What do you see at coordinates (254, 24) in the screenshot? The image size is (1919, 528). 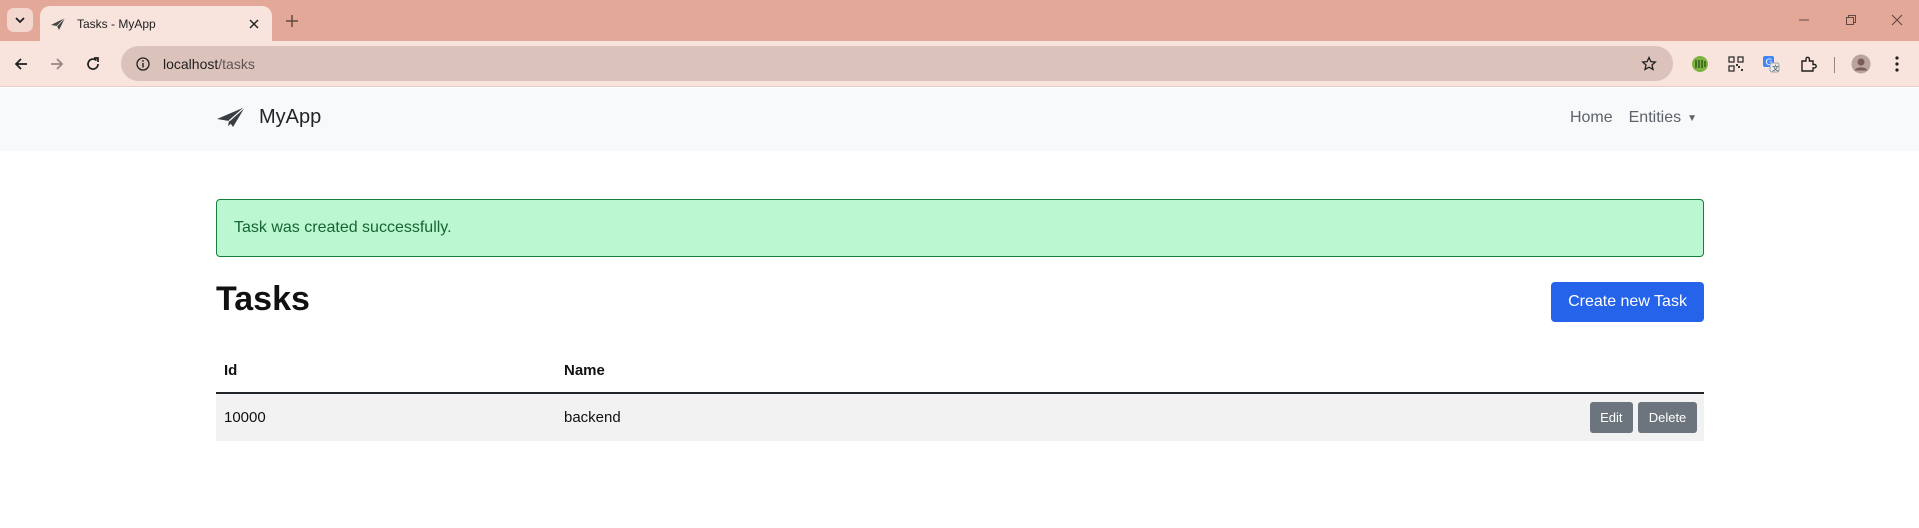 I see `close-icon` at bounding box center [254, 24].